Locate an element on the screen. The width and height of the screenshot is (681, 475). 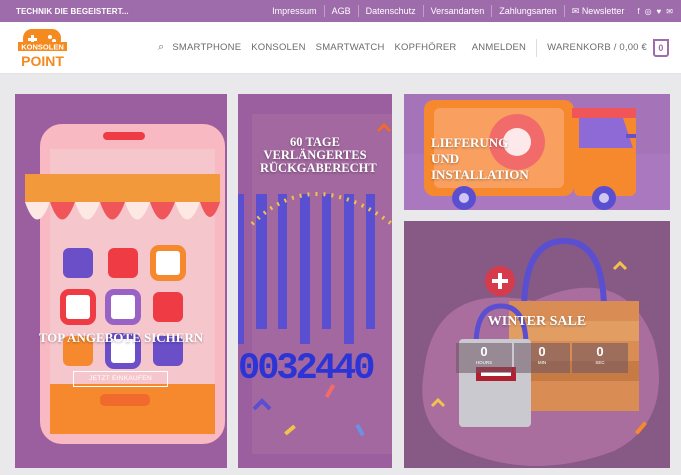
delivery-title-line2: UND is located at coordinates (445, 158).